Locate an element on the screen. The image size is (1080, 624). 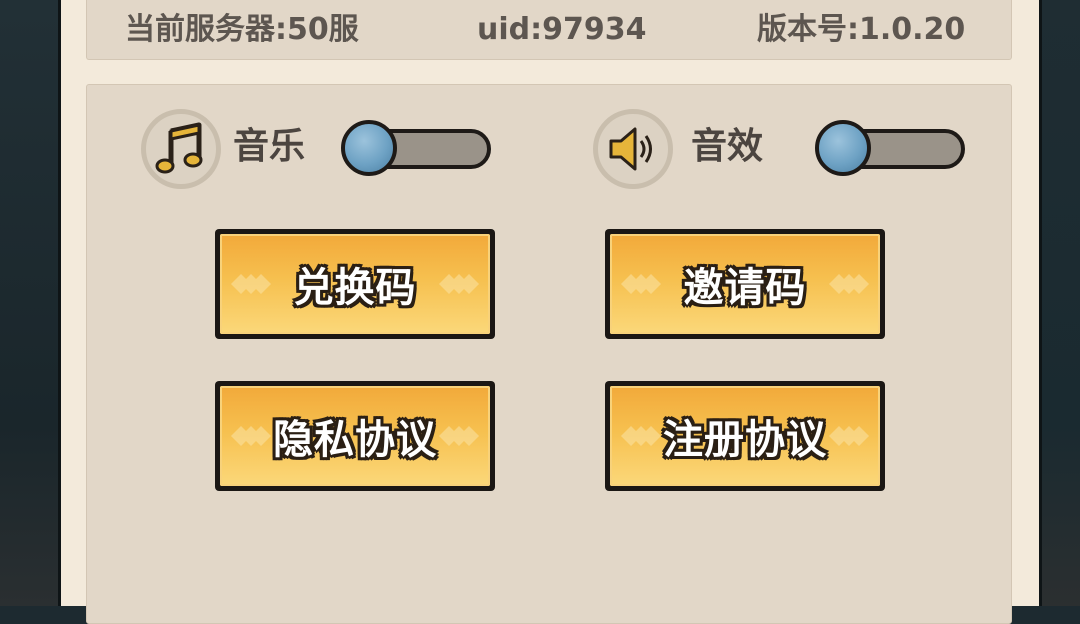
sound-toggle is located at coordinates (890, 148).